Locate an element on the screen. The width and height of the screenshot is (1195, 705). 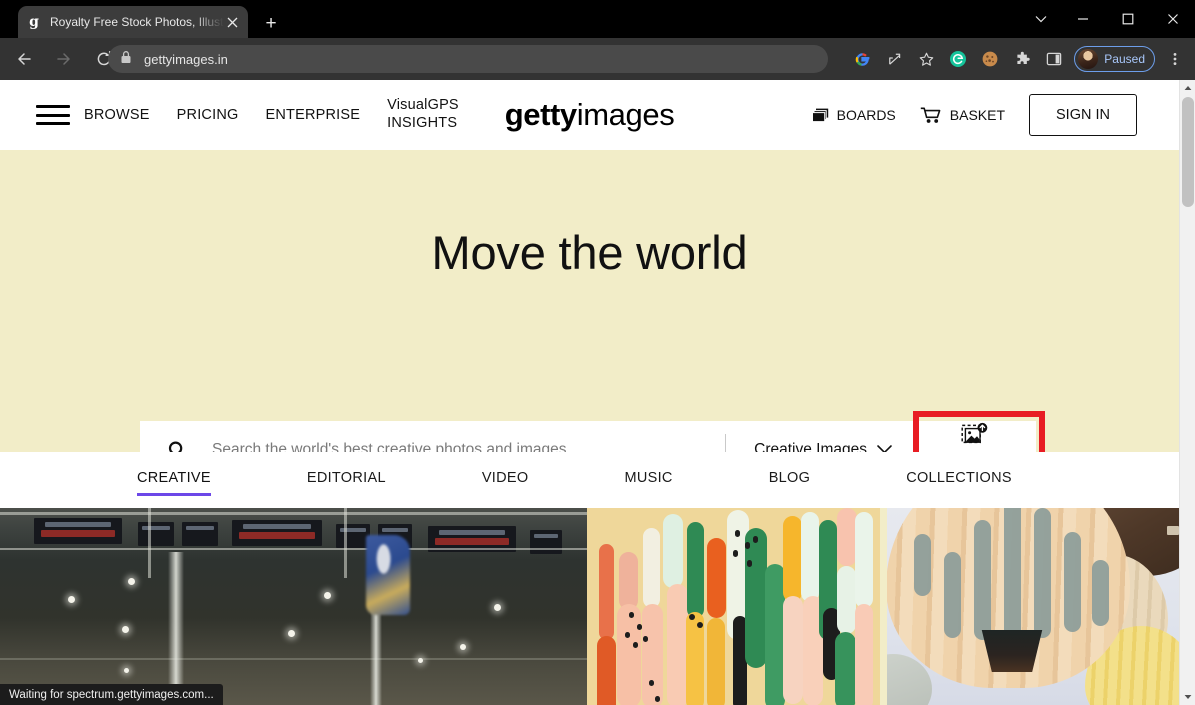
stadium-concourse-photo is located at coordinates (293, 606).